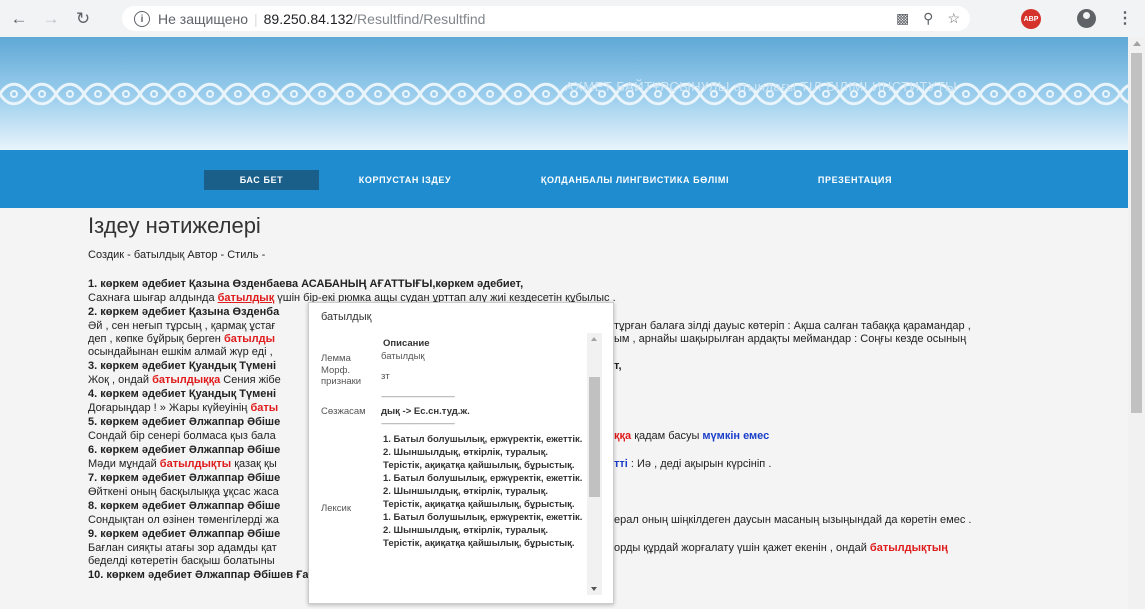  What do you see at coordinates (174, 225) in the screenshot?
I see `page-title: Іздеу нәтижелері` at bounding box center [174, 225].